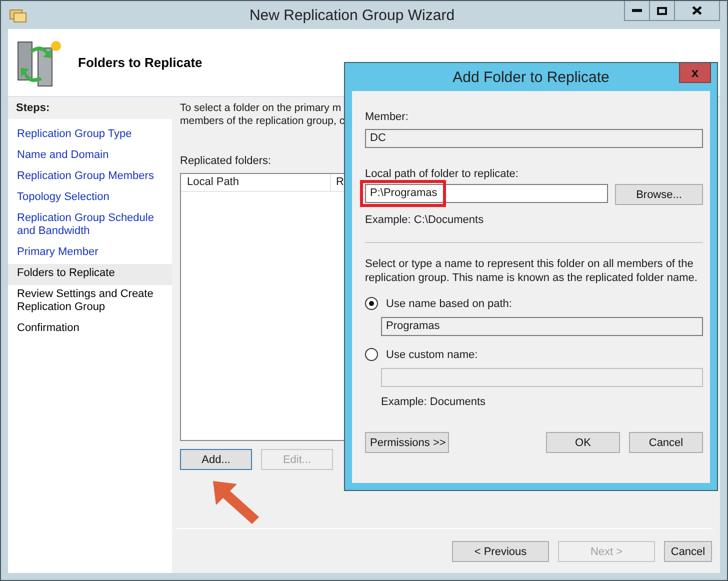 Image resolution: width=728 pixels, height=581 pixels. I want to click on minimize-icon, so click(637, 10).